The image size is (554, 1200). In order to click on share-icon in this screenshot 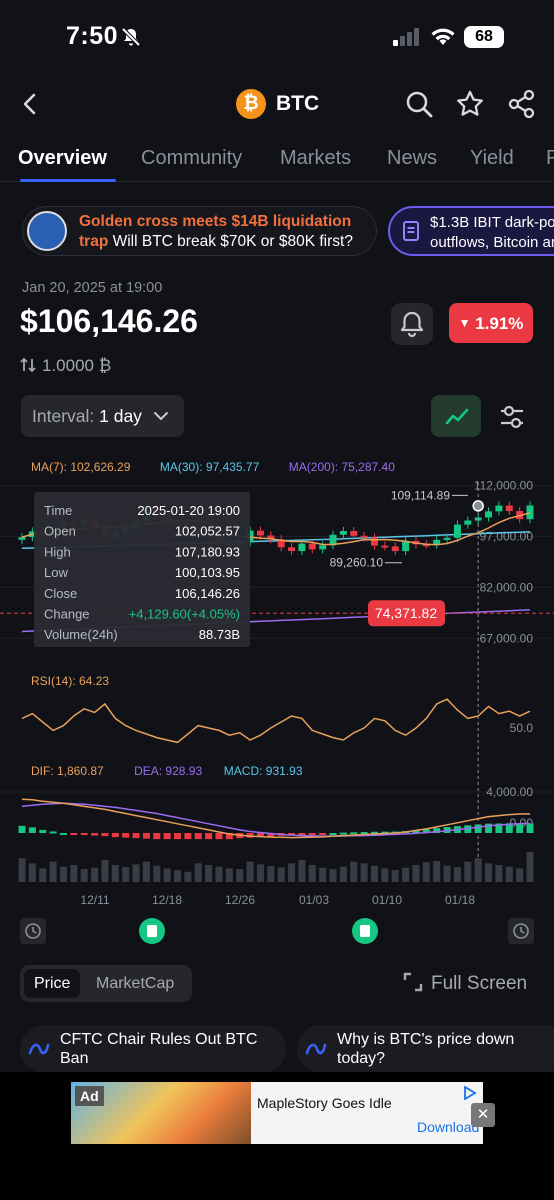, I will do `click(522, 104)`.